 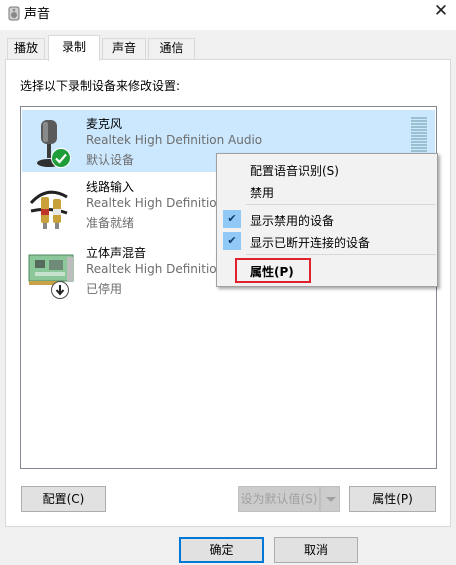 I want to click on set-default-dropdown, so click(x=330, y=499).